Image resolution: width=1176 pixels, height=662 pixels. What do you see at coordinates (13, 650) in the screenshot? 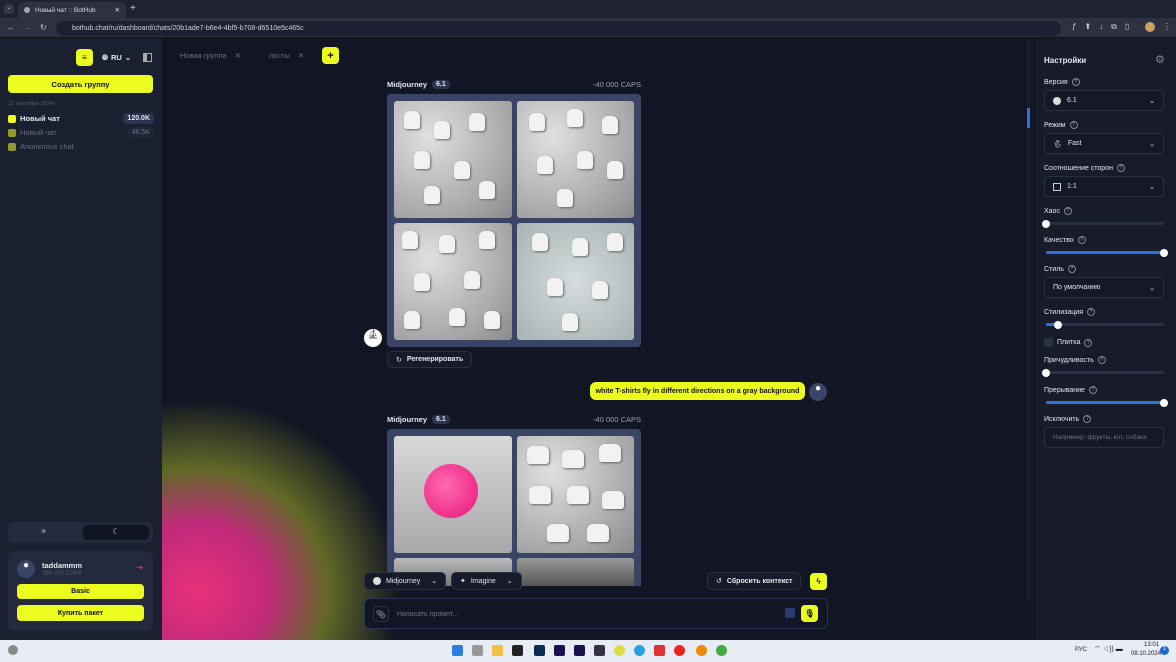
I see `widgets-icon` at bounding box center [13, 650].